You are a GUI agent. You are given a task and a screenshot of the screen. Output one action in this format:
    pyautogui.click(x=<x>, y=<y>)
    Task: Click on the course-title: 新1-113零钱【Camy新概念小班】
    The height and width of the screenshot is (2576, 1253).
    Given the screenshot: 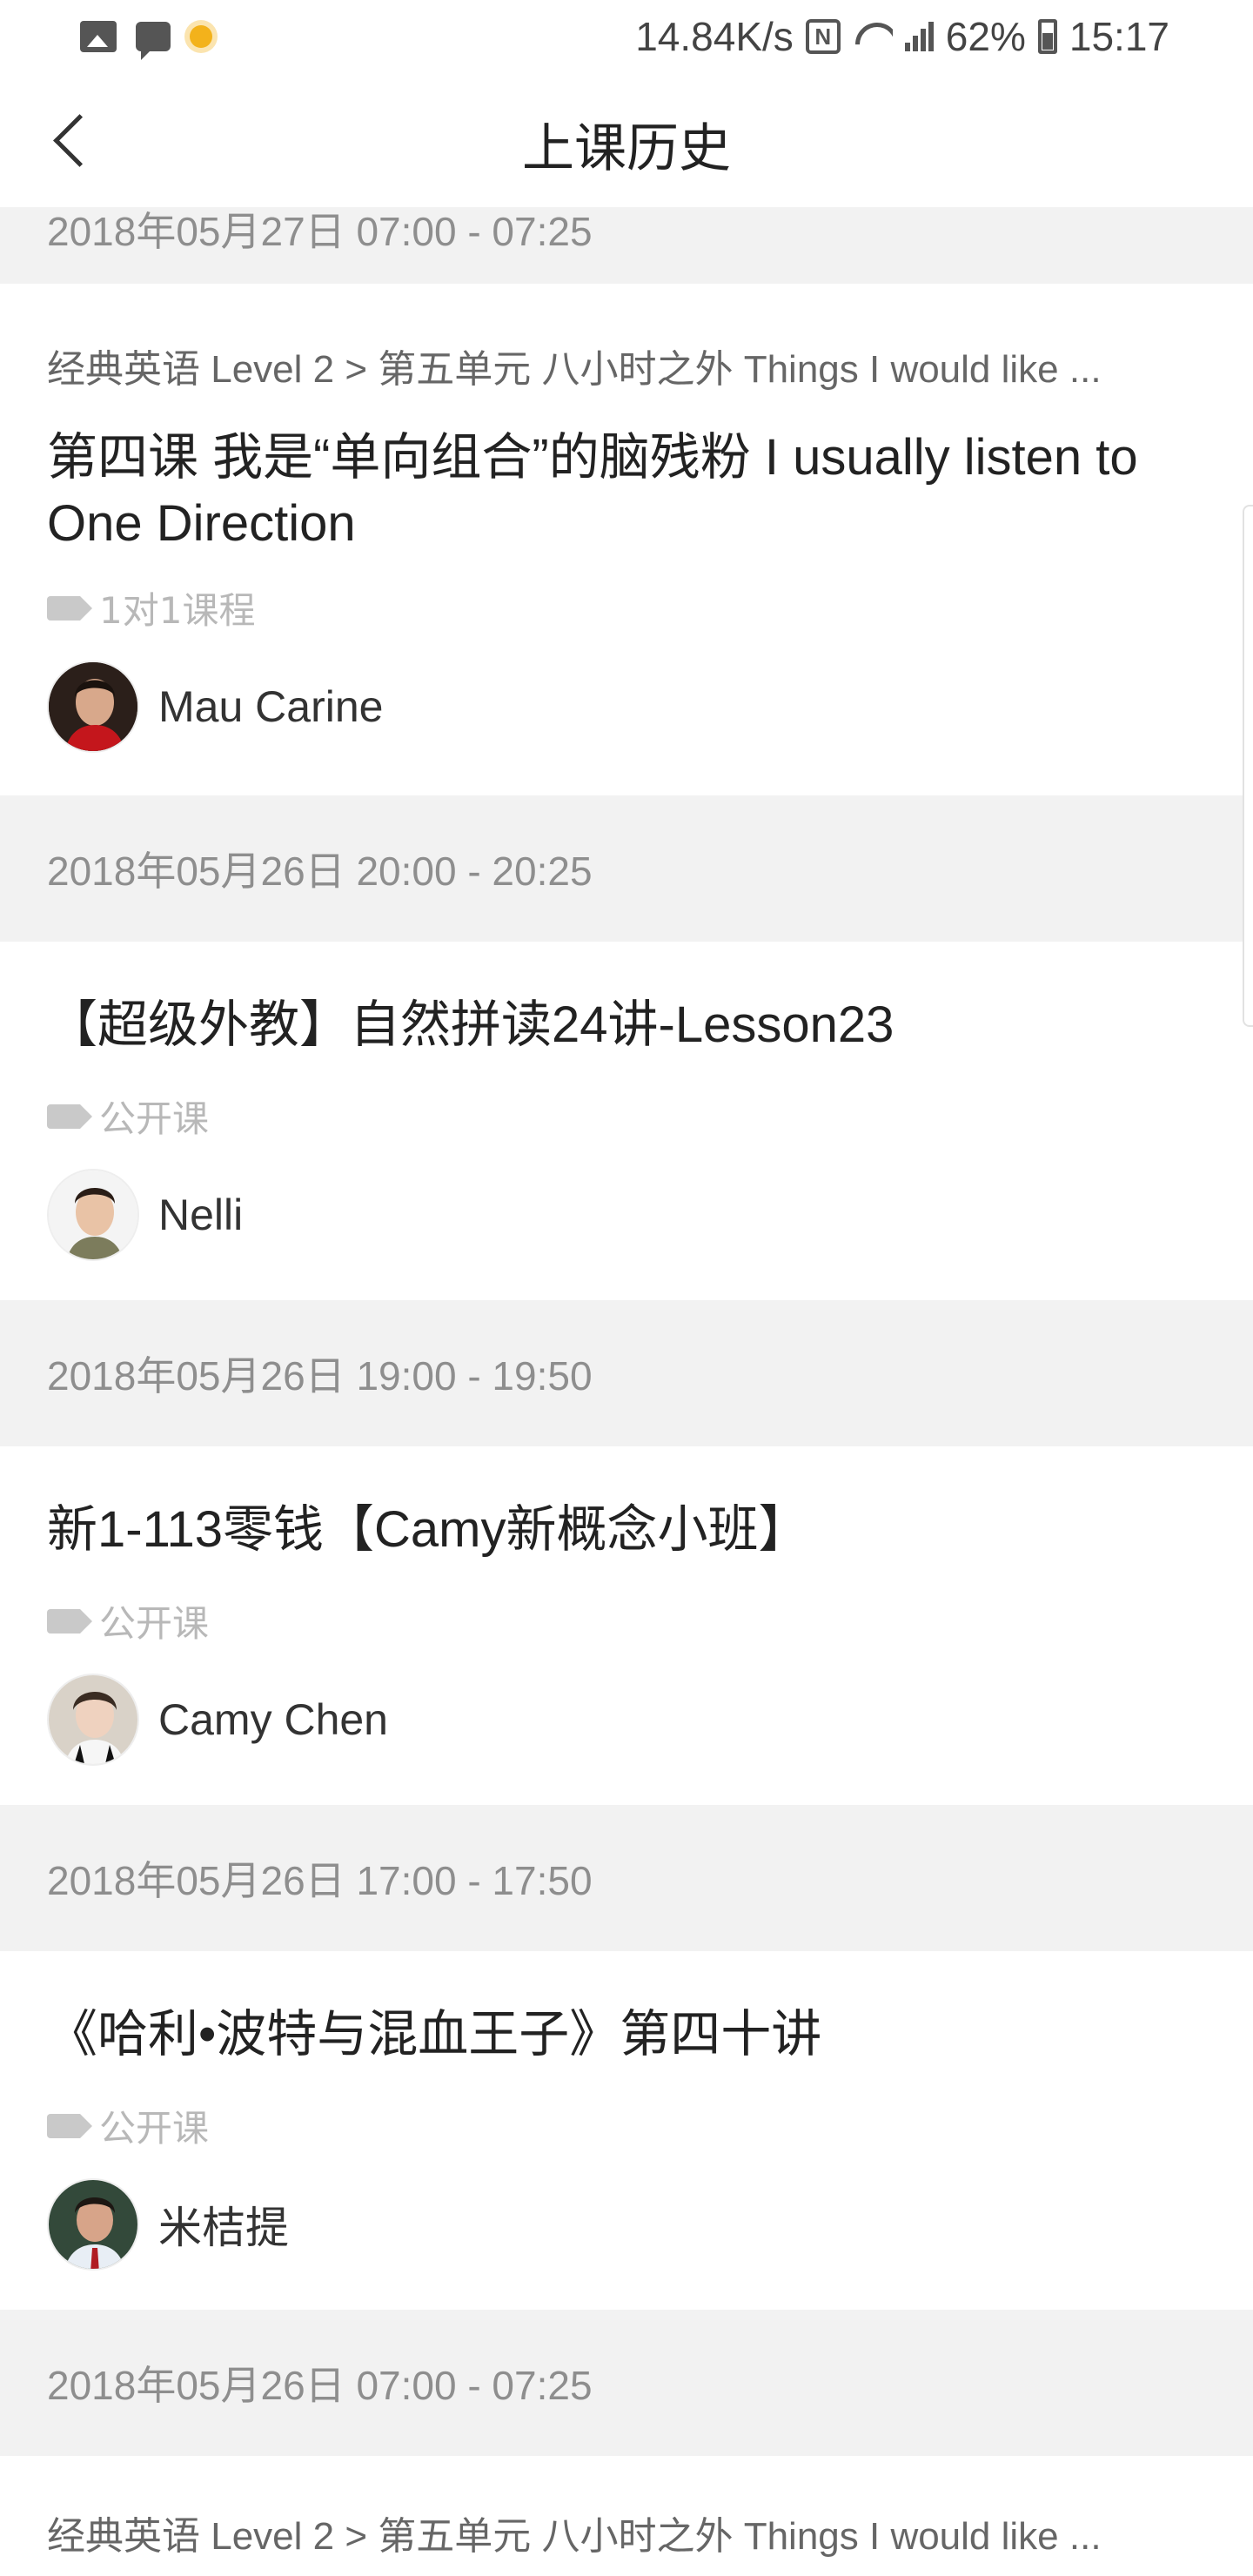 What is the action you would take?
    pyautogui.click(x=428, y=1529)
    